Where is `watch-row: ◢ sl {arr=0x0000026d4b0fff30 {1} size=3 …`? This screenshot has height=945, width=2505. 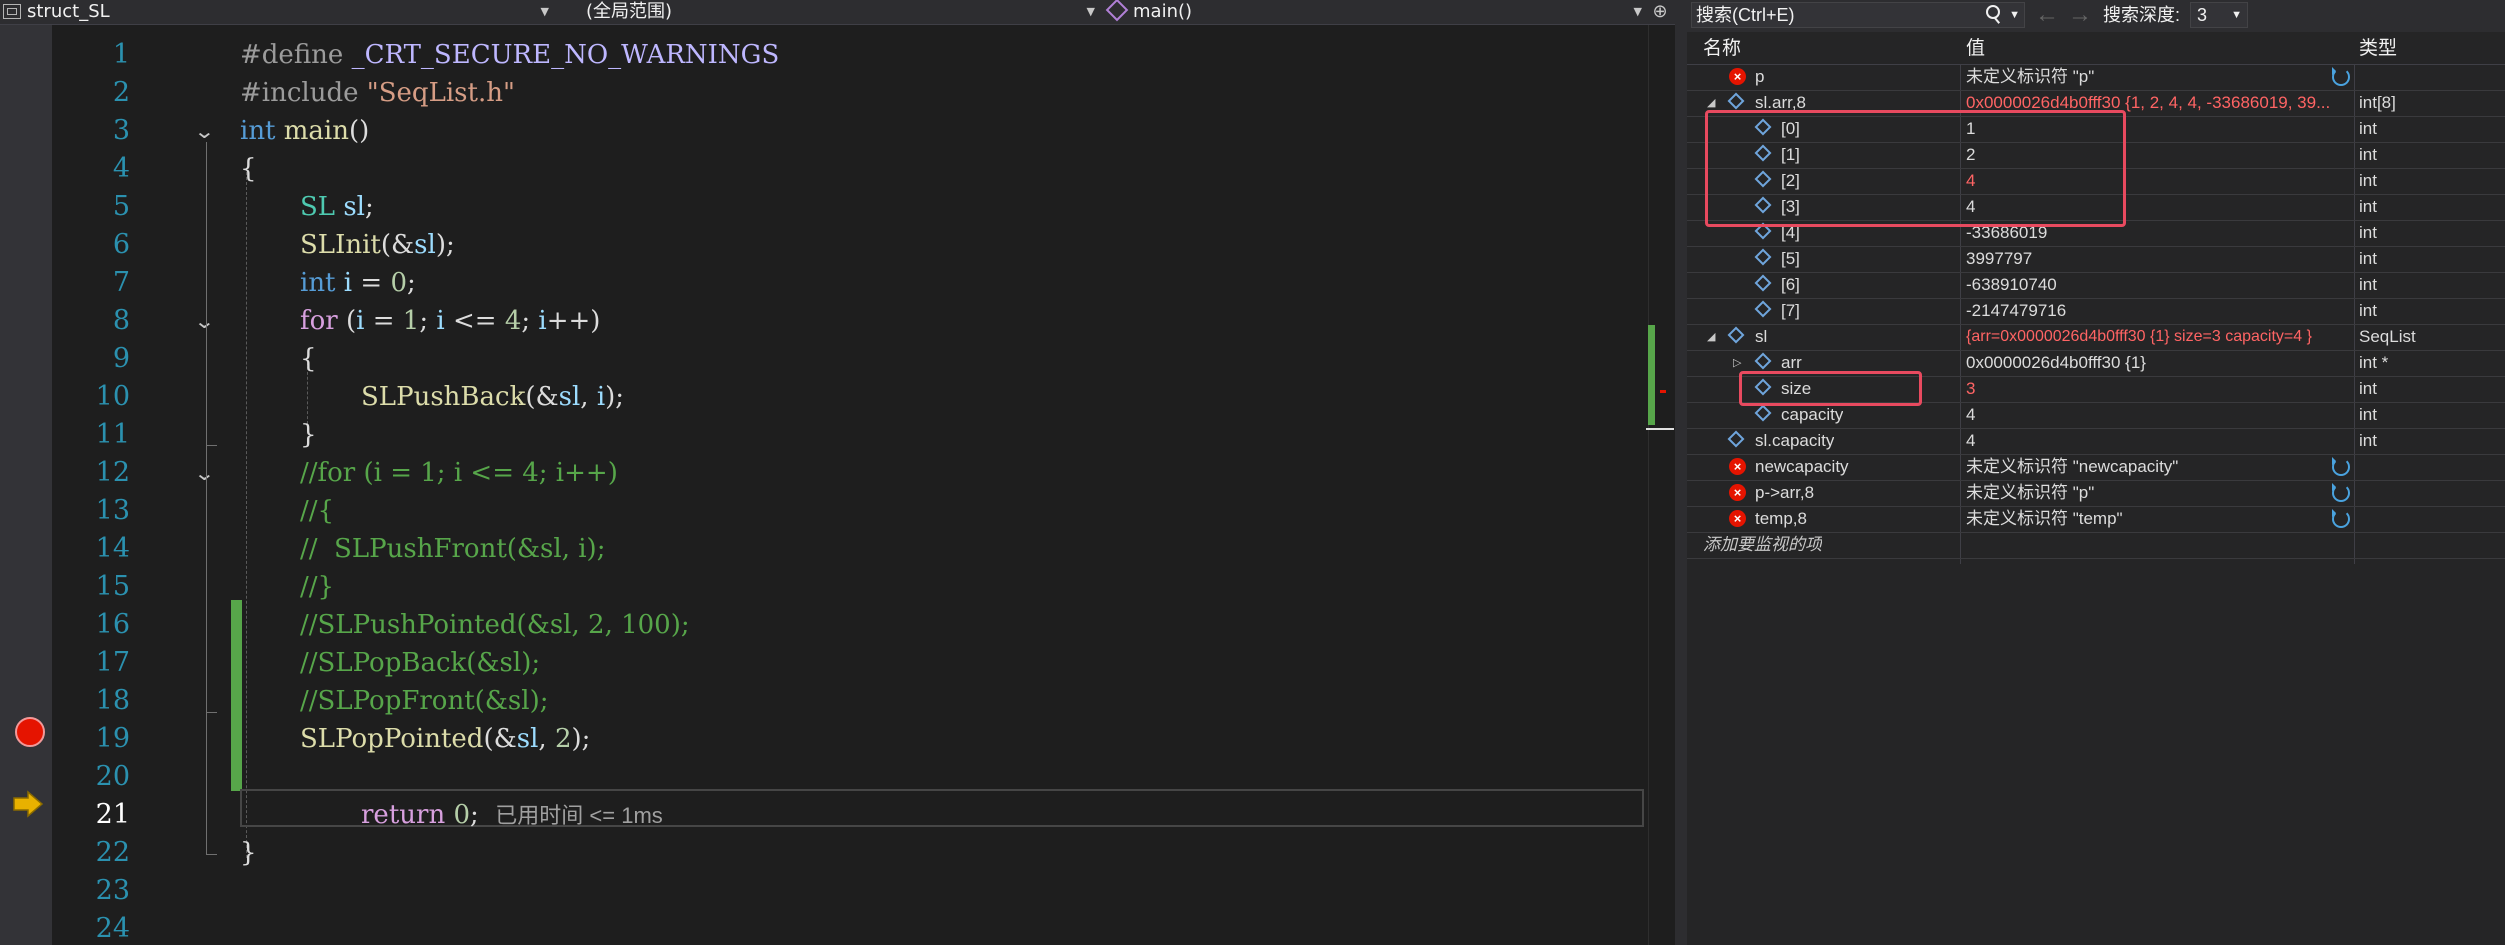
watch-row: ◢ sl {arr=0x0000026d4b0fff30 {1} size=3 … is located at coordinates (2096, 337).